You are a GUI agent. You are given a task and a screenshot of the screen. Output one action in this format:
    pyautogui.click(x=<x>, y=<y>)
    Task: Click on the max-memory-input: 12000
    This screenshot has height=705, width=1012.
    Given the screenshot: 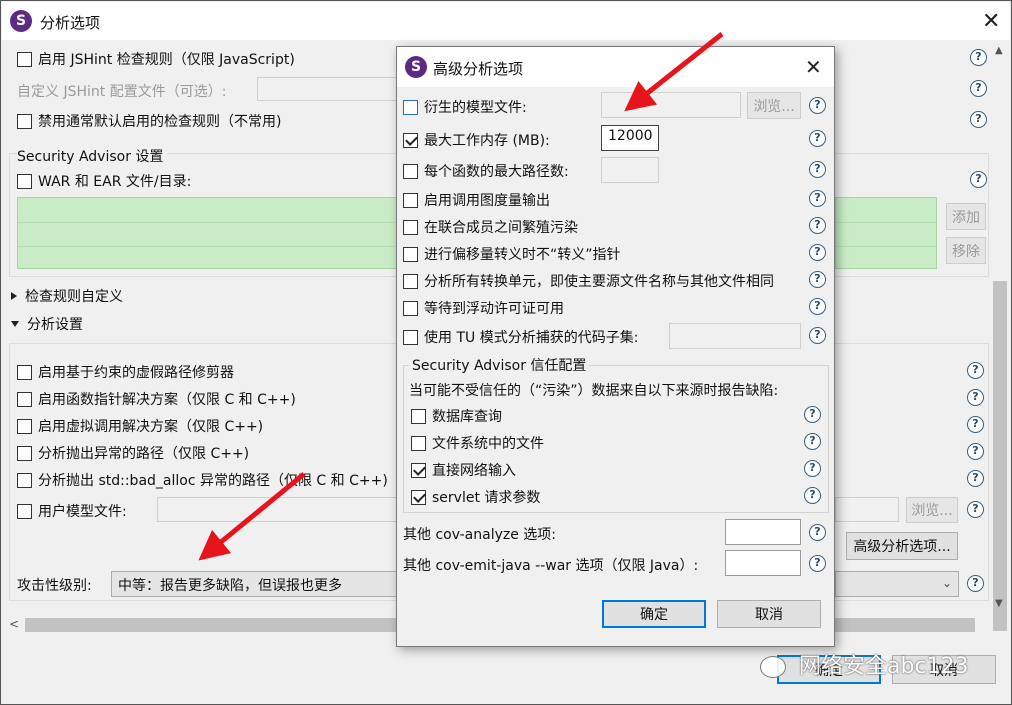 What is the action you would take?
    pyautogui.click(x=630, y=138)
    